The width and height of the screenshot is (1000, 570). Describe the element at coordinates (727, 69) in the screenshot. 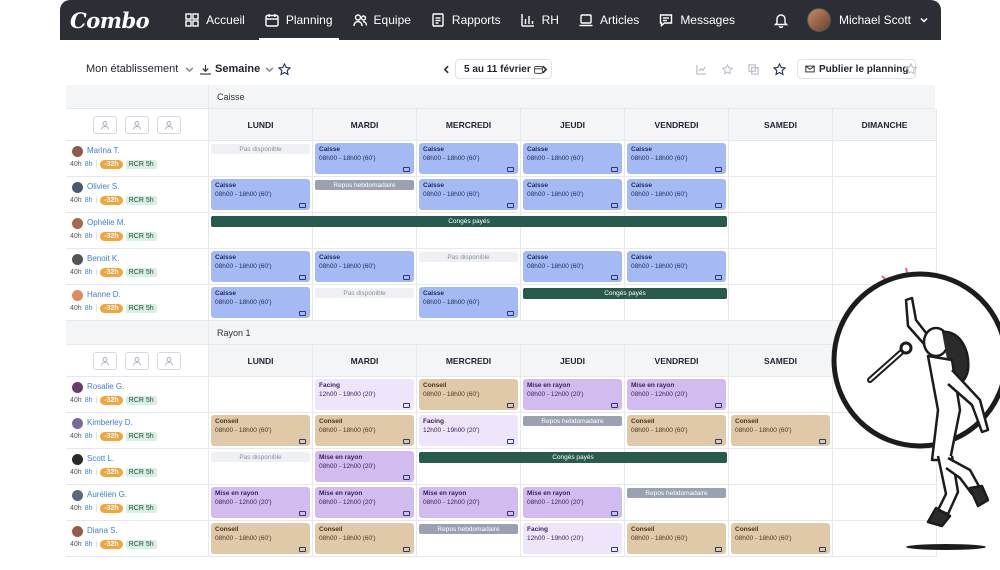

I see `star-outline-icon` at that location.